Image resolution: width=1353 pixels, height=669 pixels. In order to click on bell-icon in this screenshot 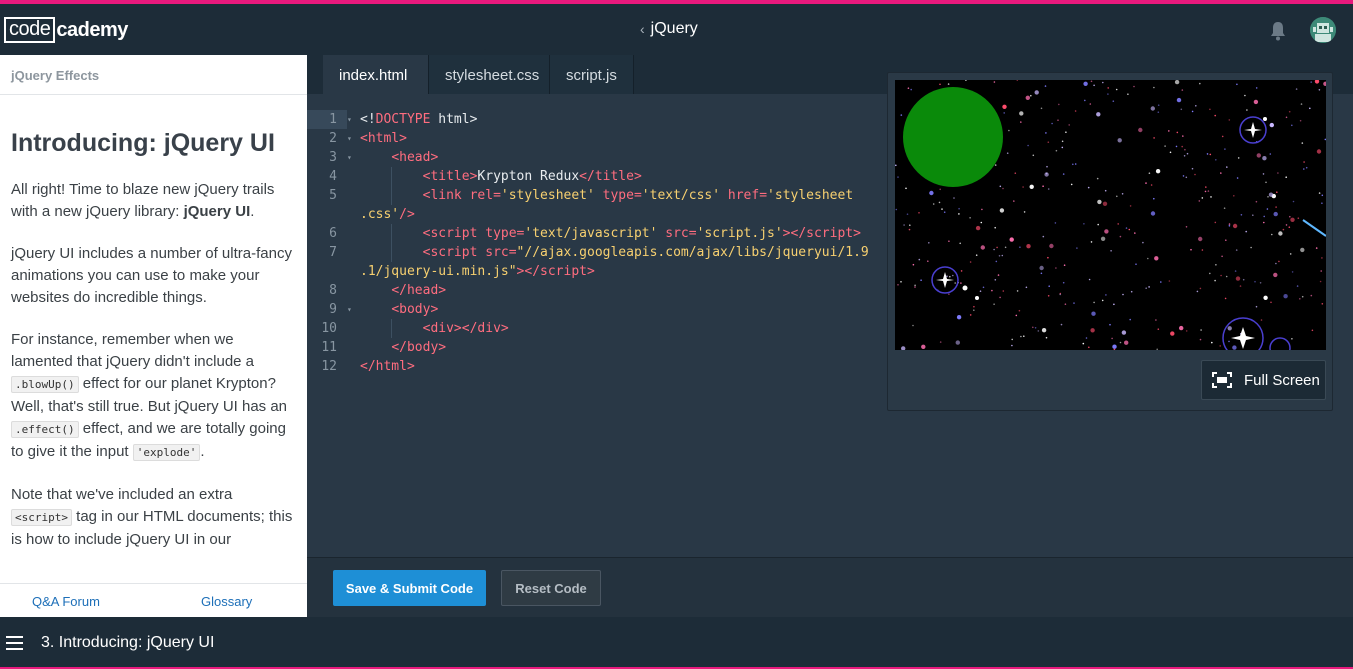, I will do `click(1278, 31)`.